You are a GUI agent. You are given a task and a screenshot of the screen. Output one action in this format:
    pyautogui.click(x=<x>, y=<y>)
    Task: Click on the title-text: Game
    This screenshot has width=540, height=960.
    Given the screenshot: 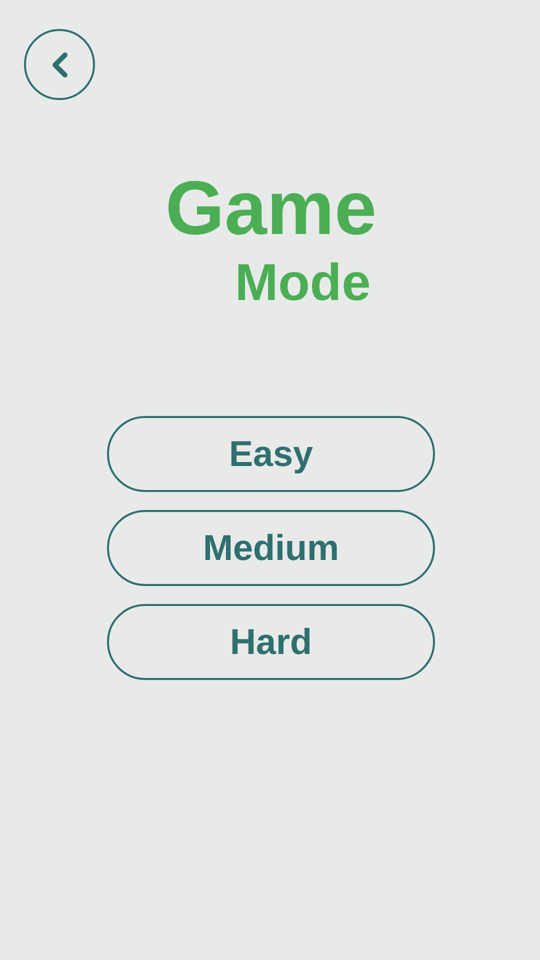 What is the action you would take?
    pyautogui.click(x=271, y=209)
    